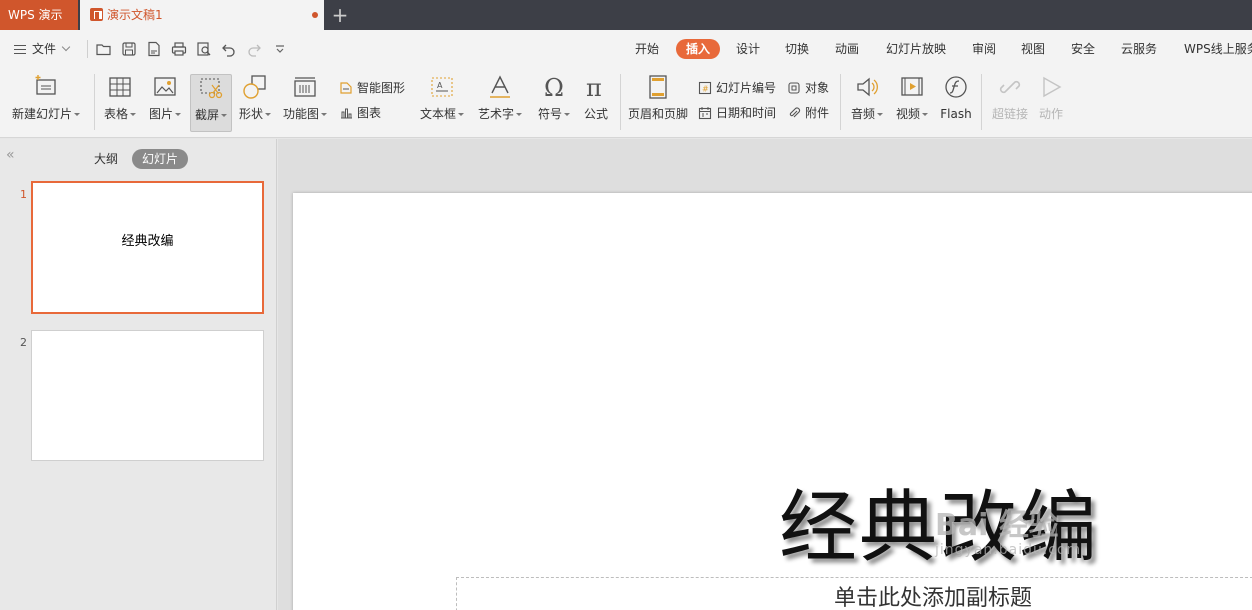  What do you see at coordinates (746, 88) in the screenshot?
I see `slide-number-label: 幻灯片编号` at bounding box center [746, 88].